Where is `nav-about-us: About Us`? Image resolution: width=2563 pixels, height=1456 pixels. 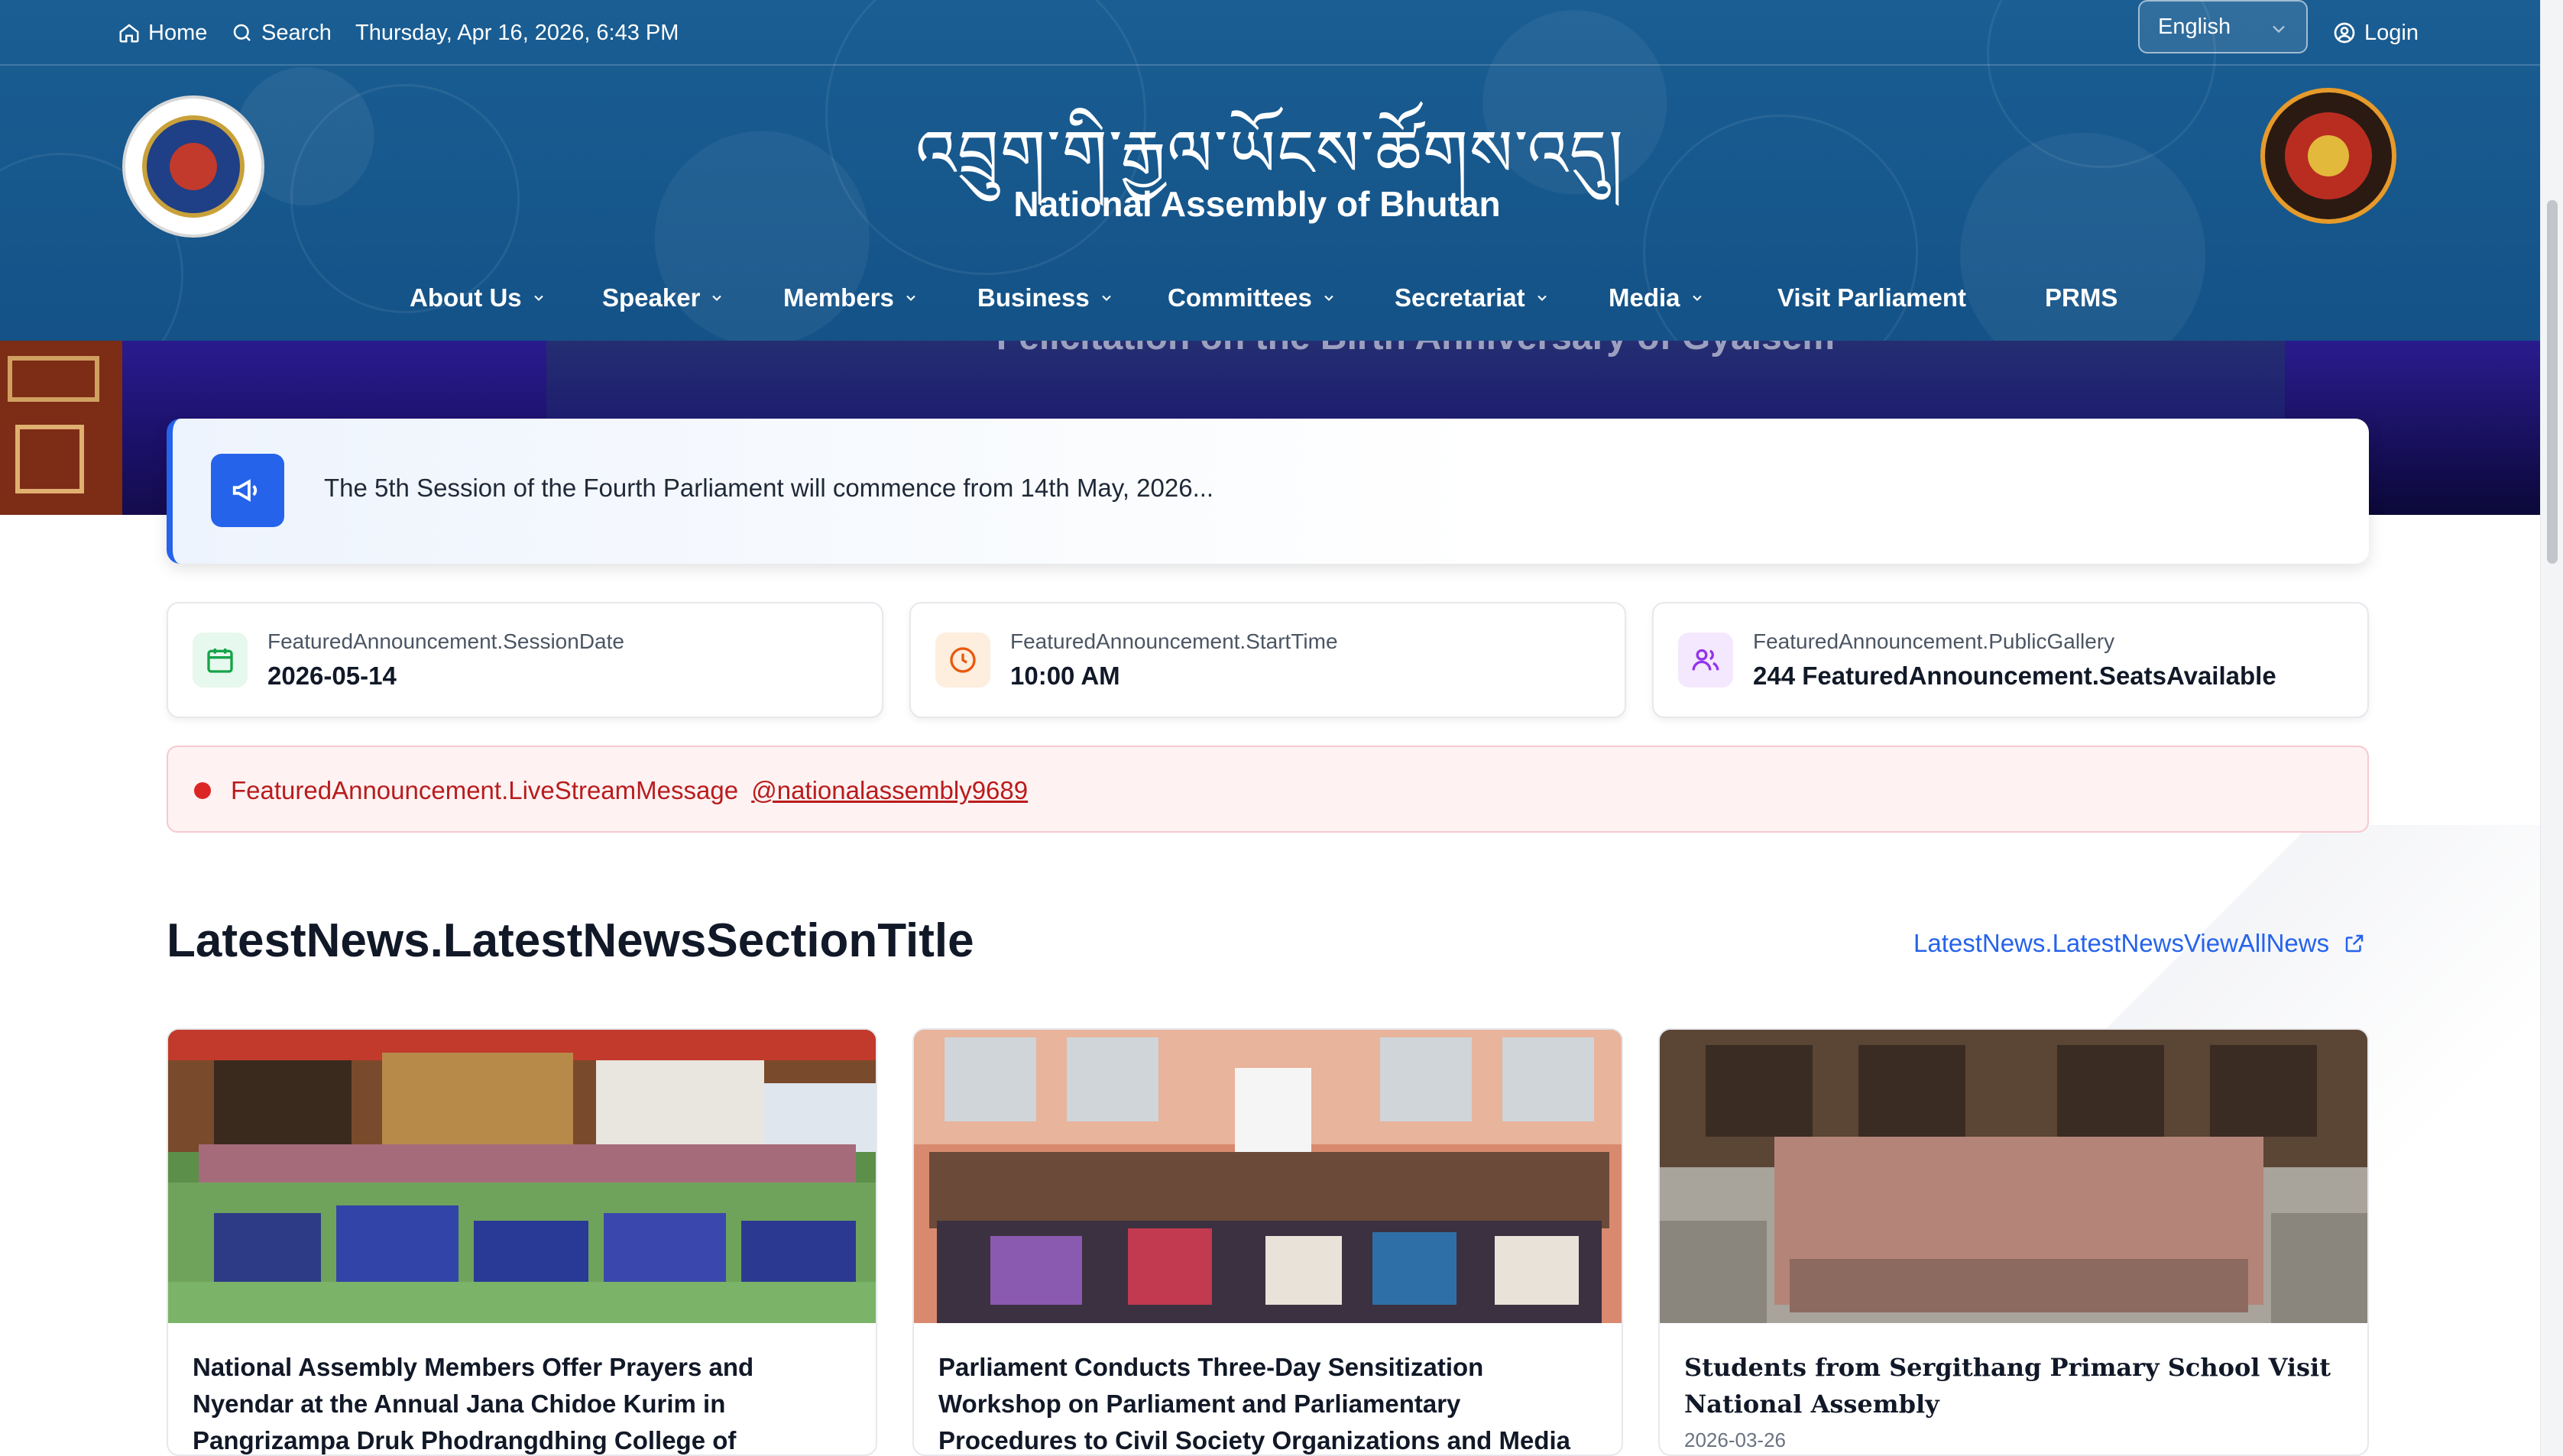 nav-about-us: About Us is located at coordinates (478, 298).